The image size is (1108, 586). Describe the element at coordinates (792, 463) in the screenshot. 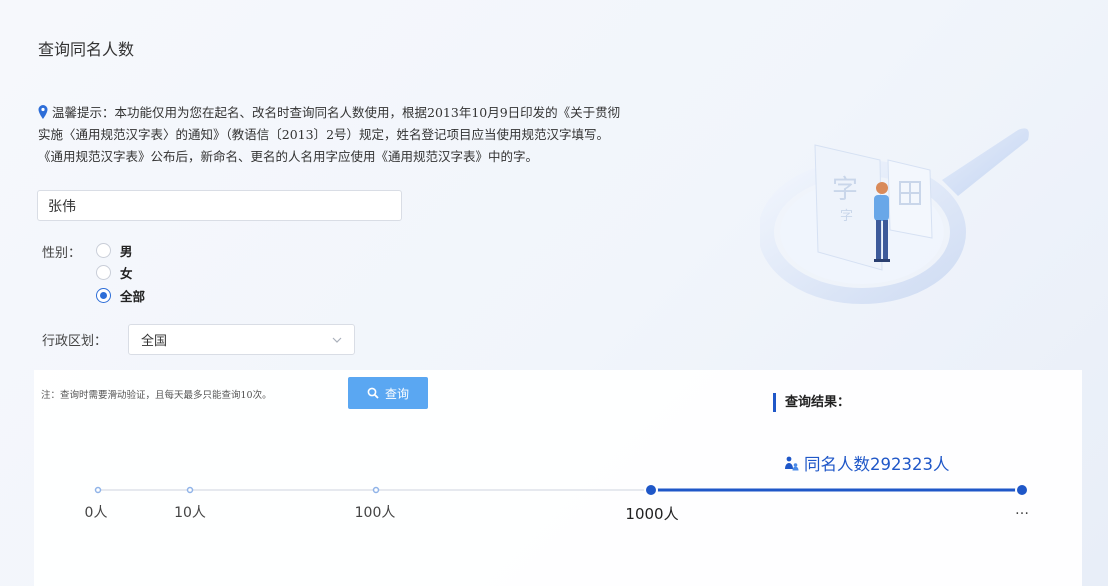

I see `person-icon` at that location.